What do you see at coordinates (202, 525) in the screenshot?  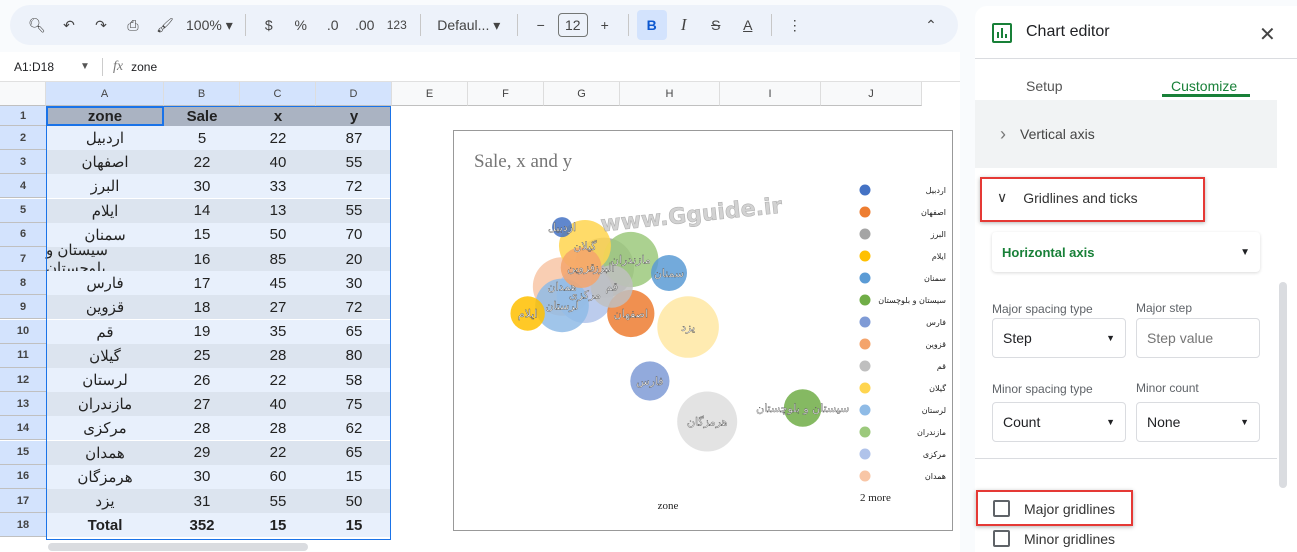 I see `table-cell: 352` at bounding box center [202, 525].